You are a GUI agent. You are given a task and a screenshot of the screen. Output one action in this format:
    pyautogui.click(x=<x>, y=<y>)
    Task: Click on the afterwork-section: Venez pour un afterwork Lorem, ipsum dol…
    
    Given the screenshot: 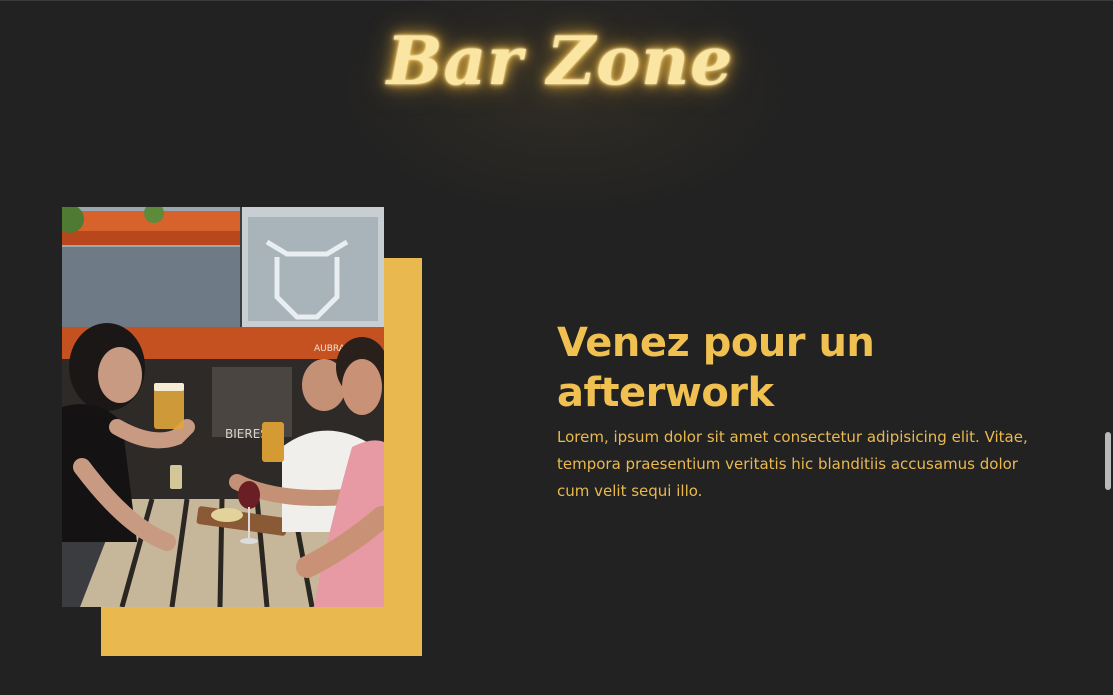 What is the action you would take?
    pyautogui.click(x=797, y=411)
    